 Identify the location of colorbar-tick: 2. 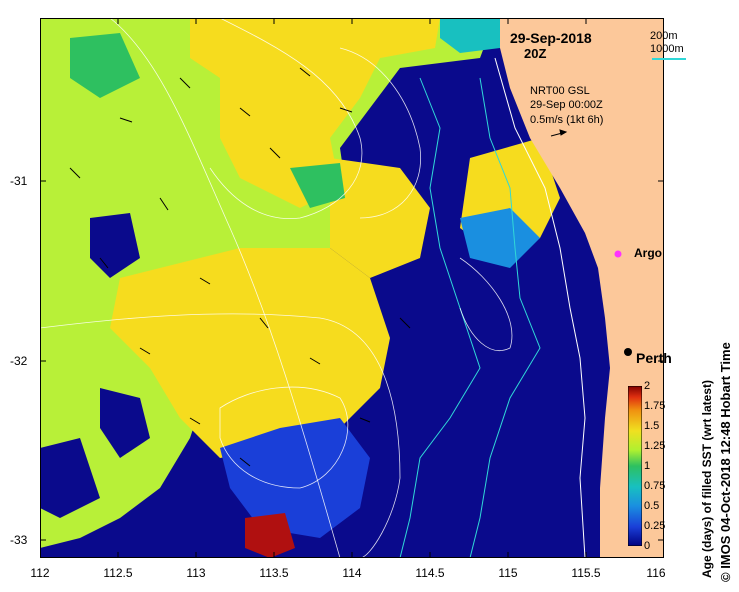
(647, 386).